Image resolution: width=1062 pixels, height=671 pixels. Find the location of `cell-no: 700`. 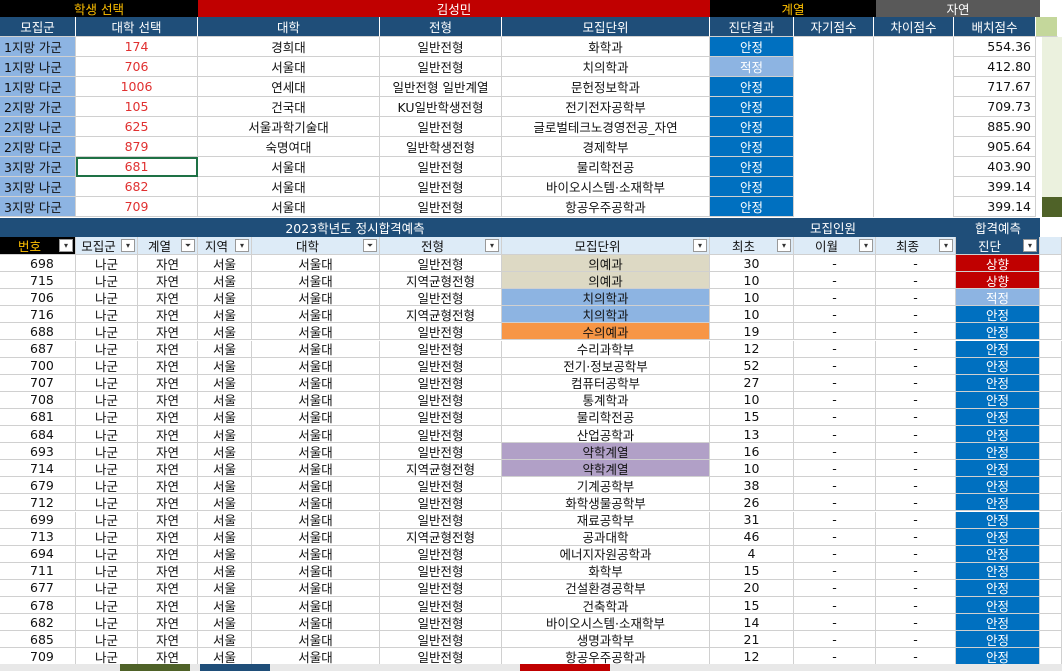

cell-no: 700 is located at coordinates (38, 366).